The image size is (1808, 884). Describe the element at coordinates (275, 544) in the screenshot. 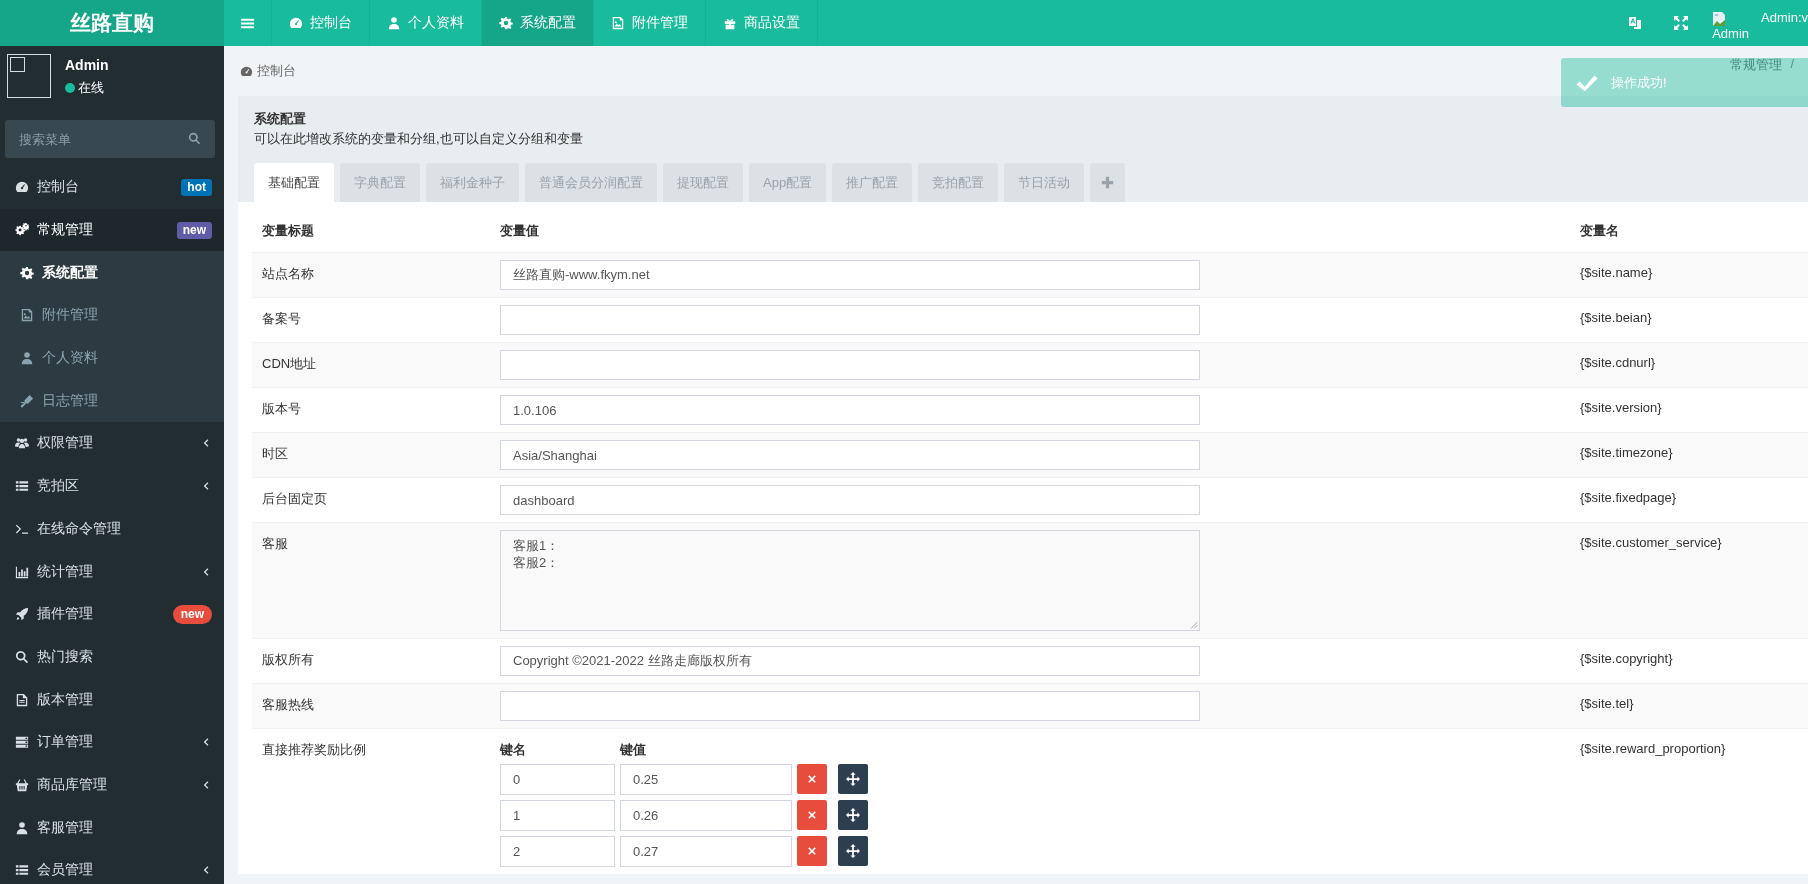

I see `variable-title: 客服` at that location.